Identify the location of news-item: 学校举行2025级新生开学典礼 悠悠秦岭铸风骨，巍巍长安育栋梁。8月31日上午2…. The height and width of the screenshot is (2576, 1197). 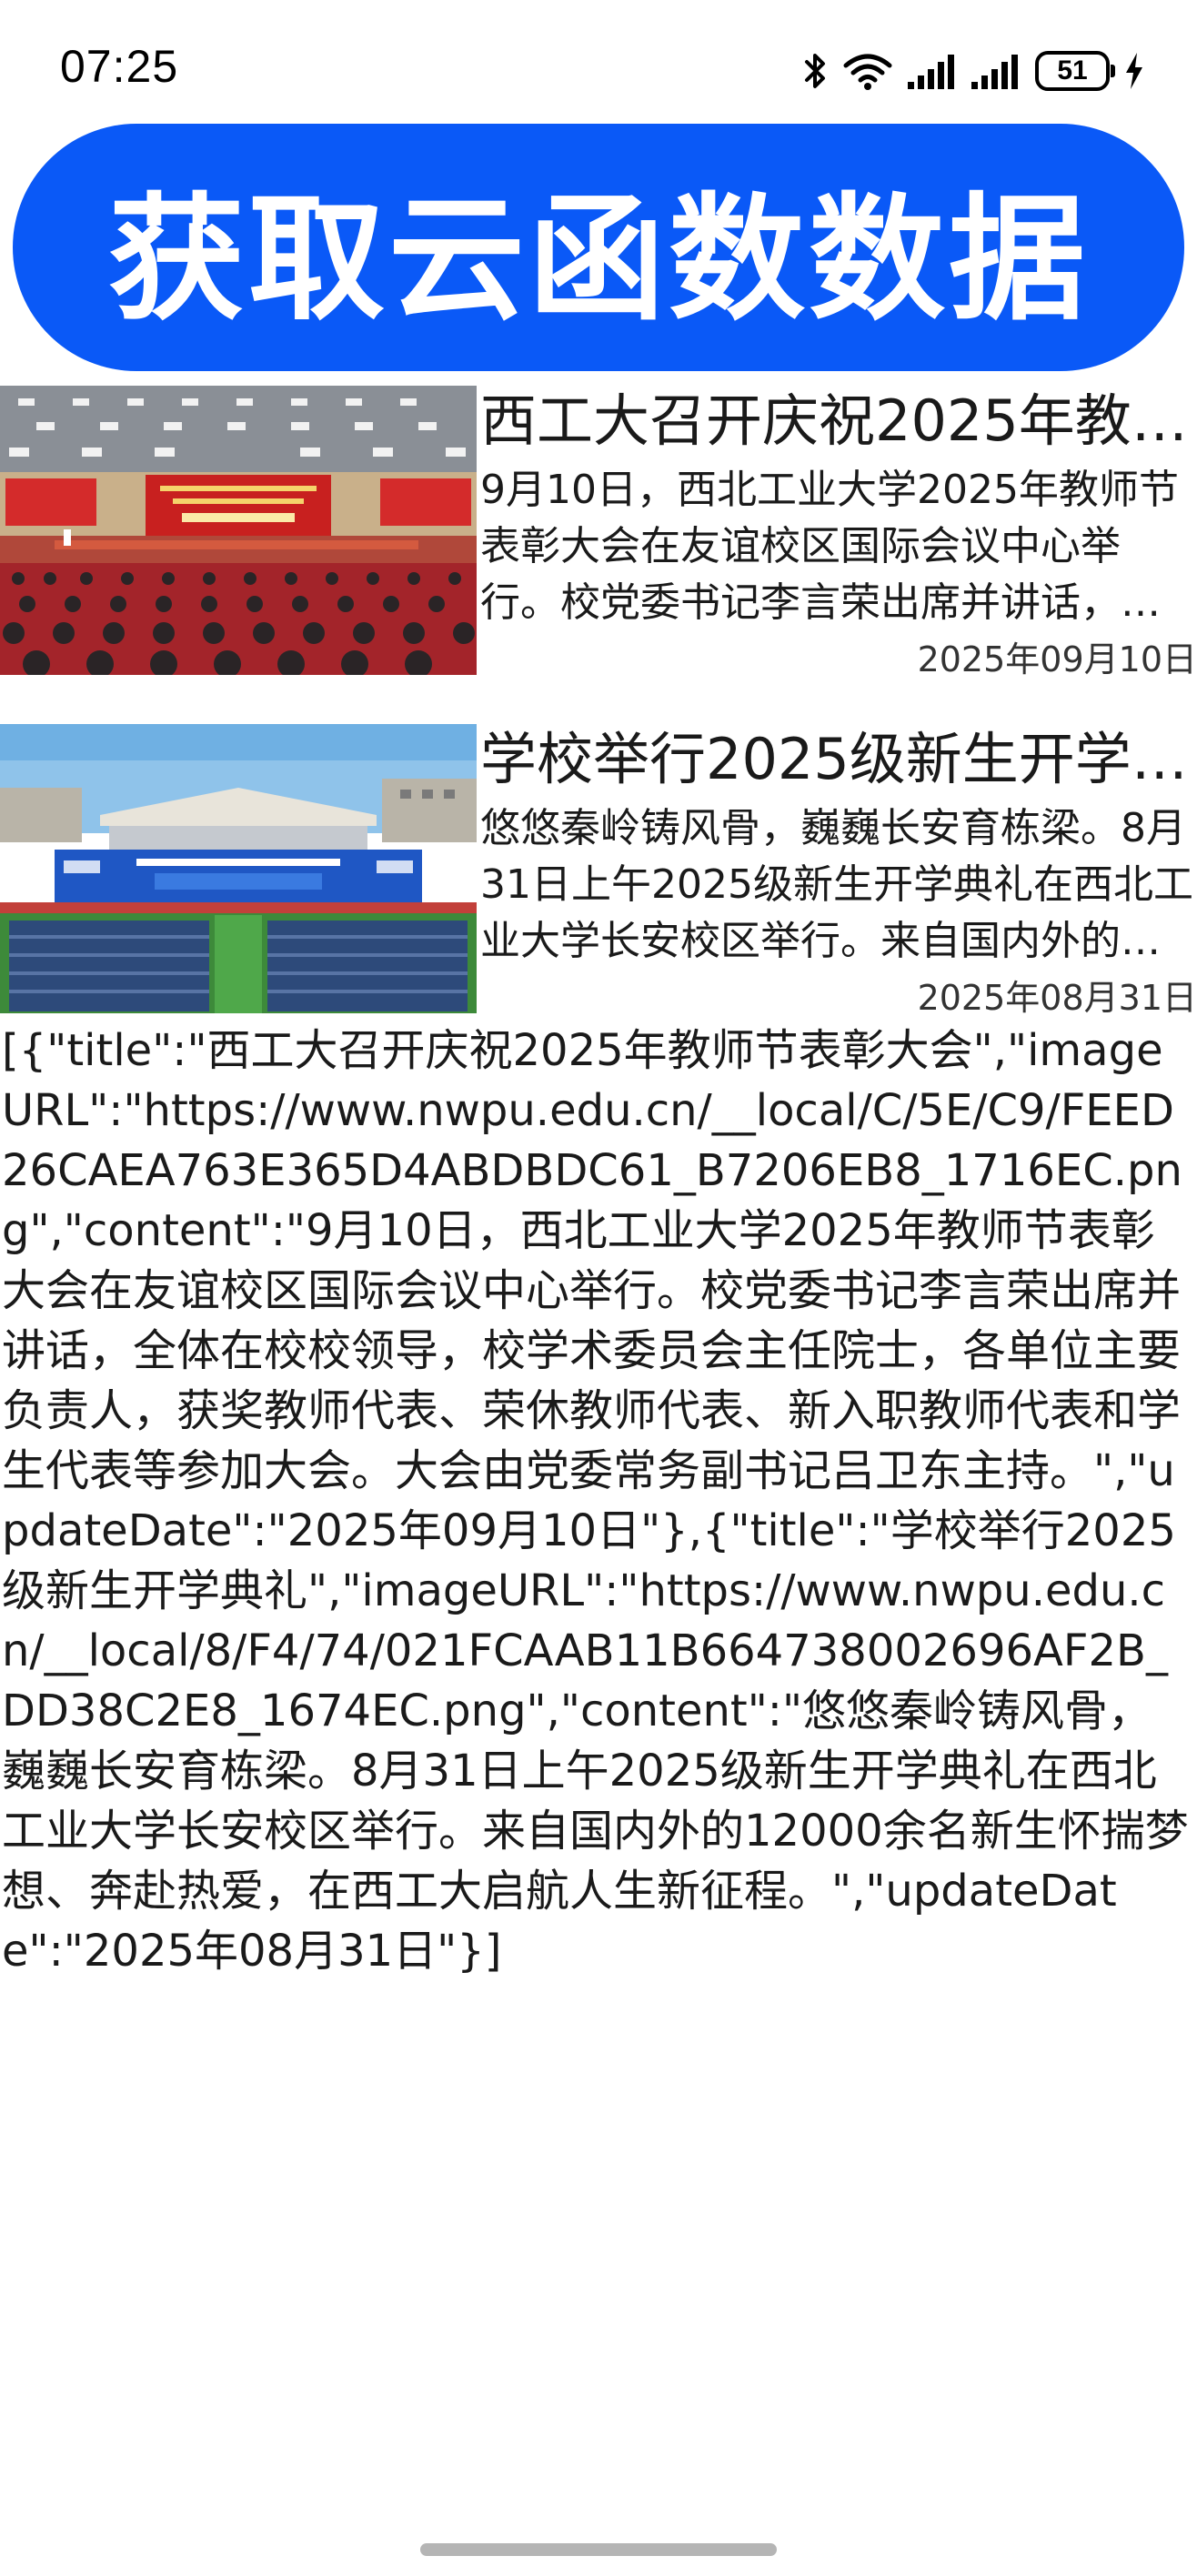
(598, 893).